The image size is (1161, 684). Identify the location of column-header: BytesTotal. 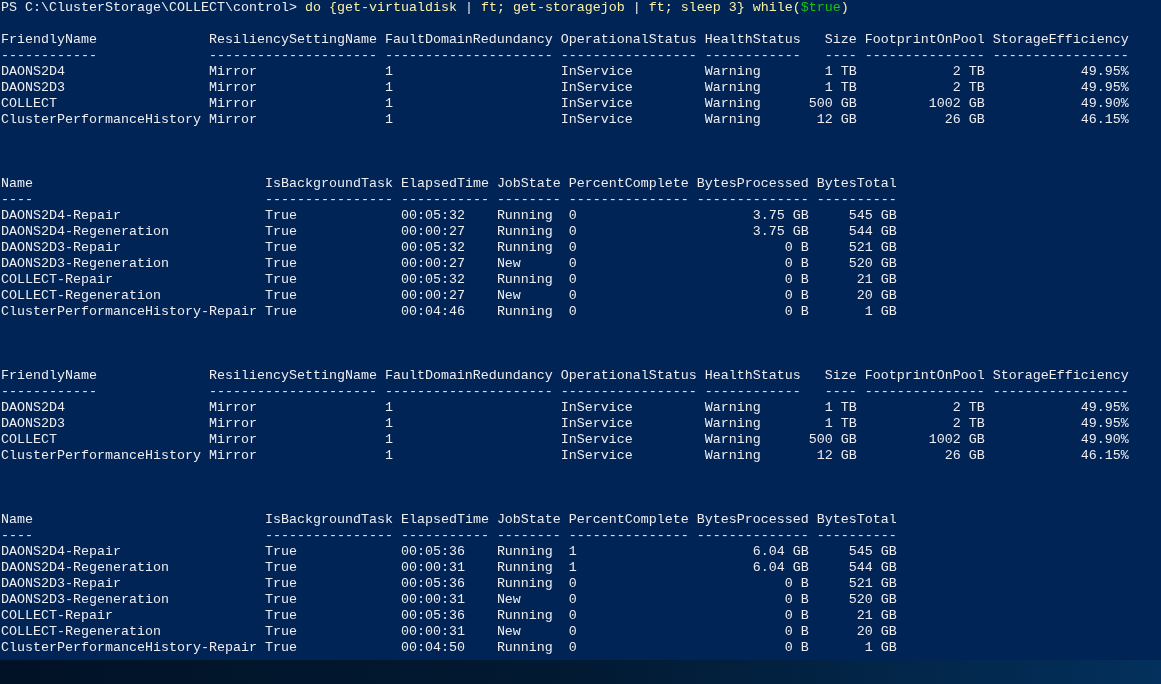
(856, 520).